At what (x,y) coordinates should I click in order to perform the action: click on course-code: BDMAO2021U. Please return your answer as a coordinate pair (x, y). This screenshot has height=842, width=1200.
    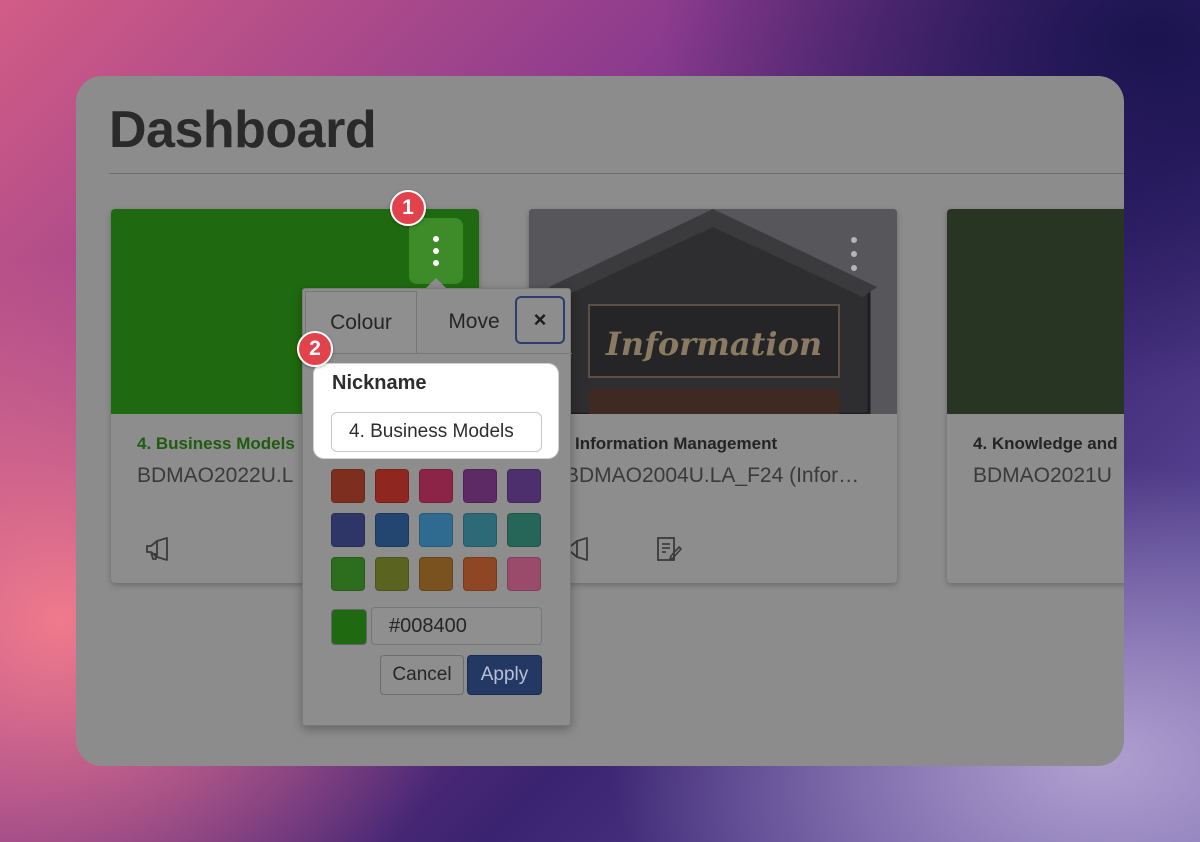
    Looking at the image, I should click on (1042, 475).